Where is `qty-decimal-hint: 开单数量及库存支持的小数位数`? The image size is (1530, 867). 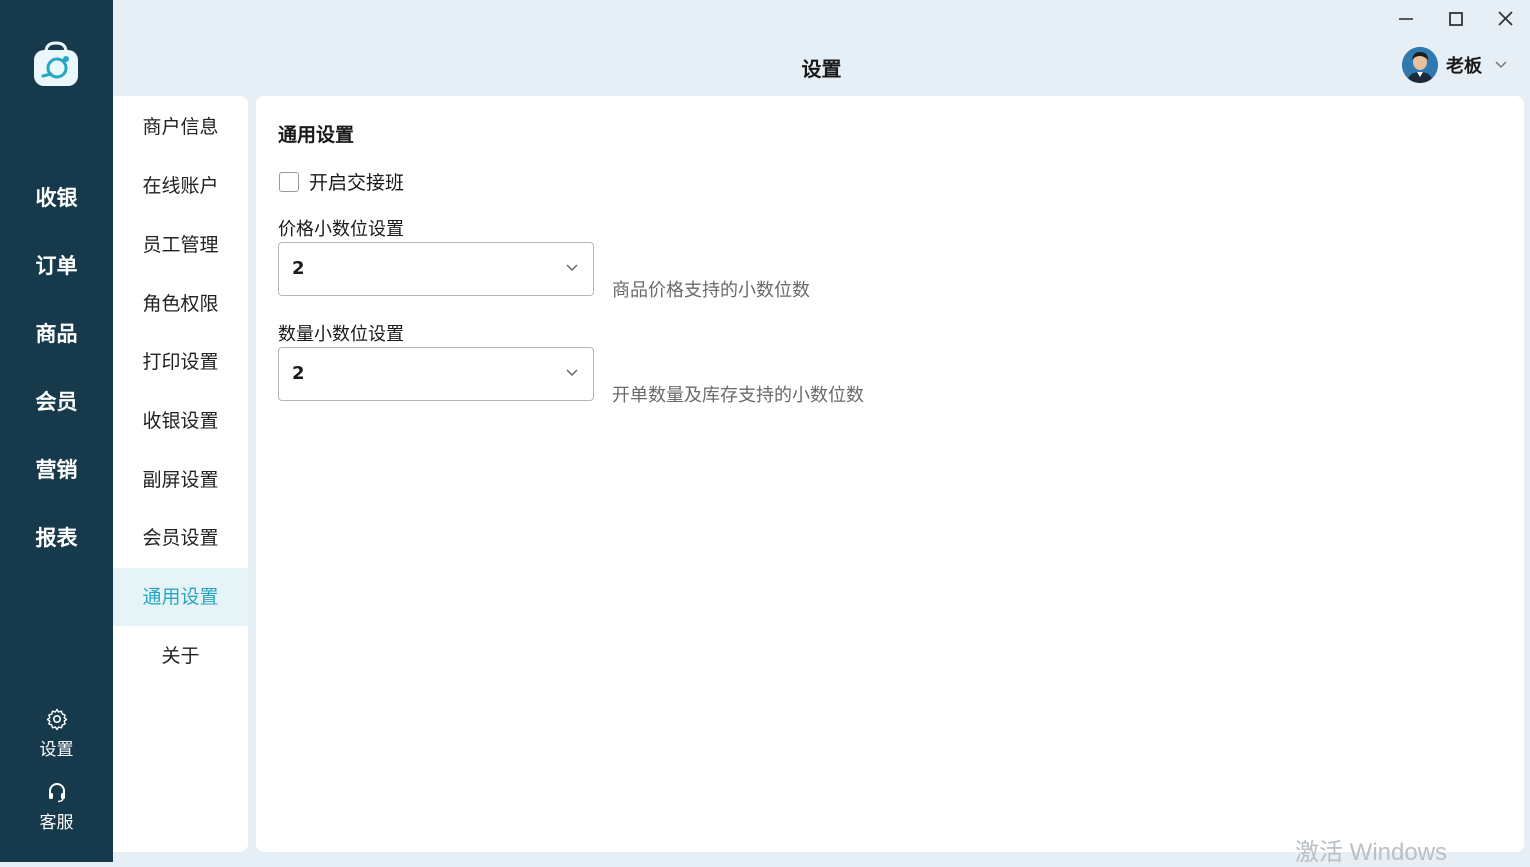
qty-decimal-hint: 开单数量及库存支持的小数位数 is located at coordinates (738, 395).